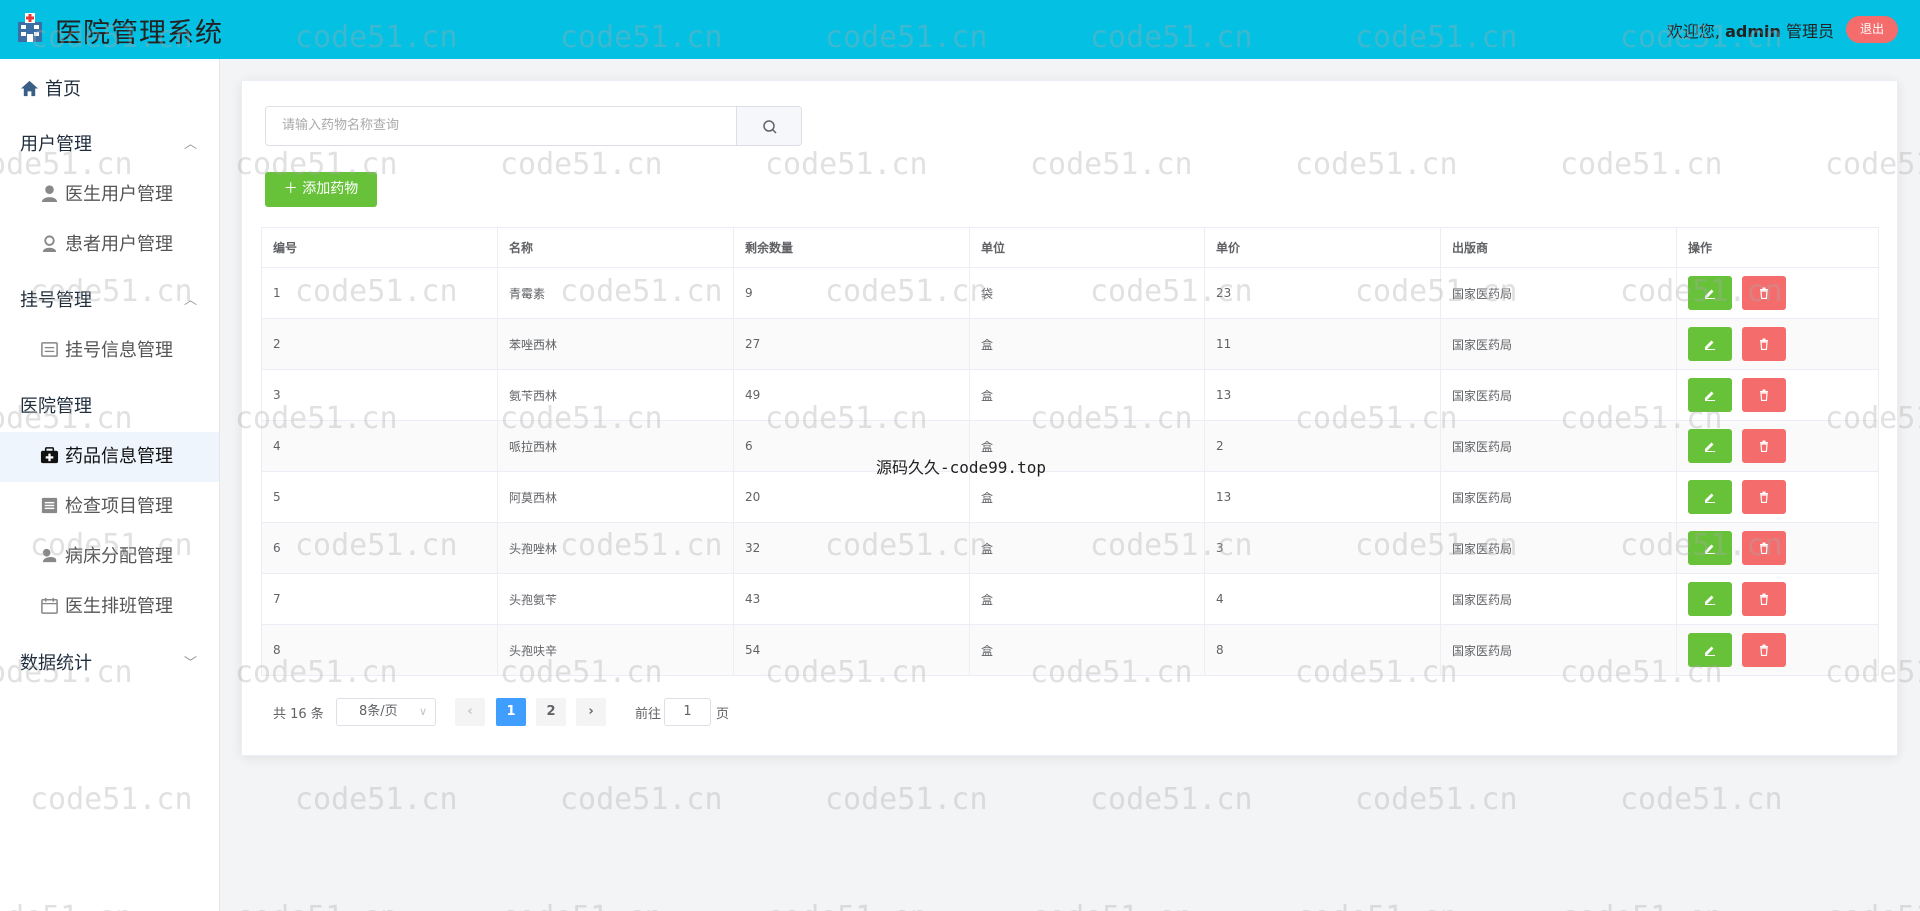  What do you see at coordinates (290, 189) in the screenshot?
I see `plus-icon: ＋` at bounding box center [290, 189].